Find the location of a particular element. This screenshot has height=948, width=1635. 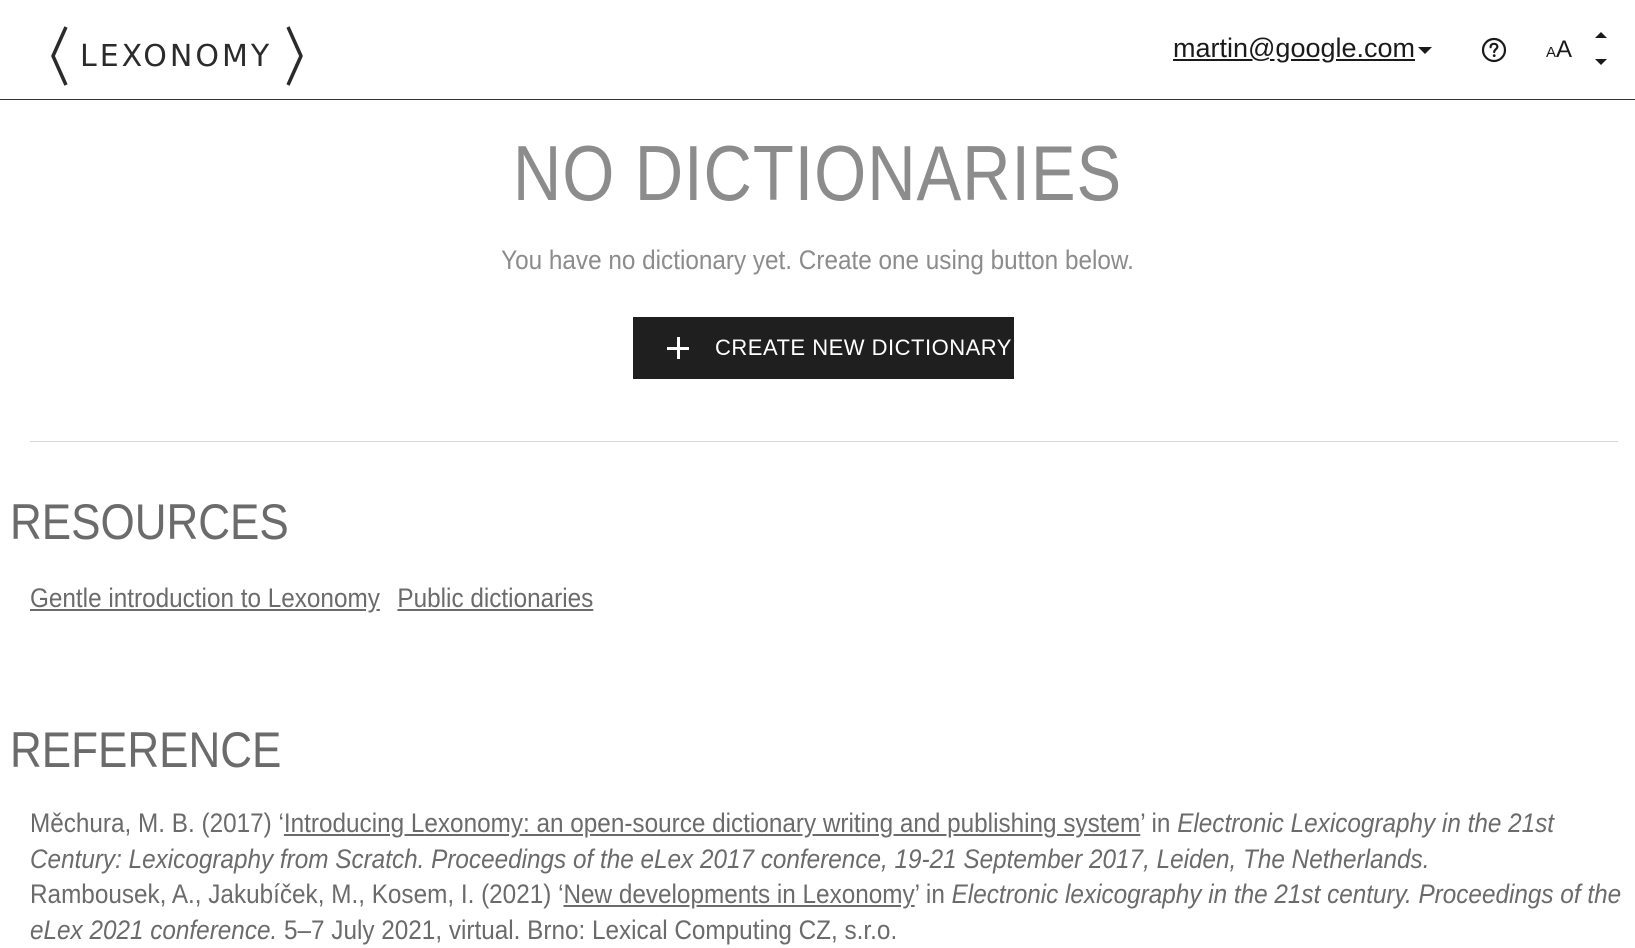

logo-text: LEXONOMY is located at coordinates (176, 56).